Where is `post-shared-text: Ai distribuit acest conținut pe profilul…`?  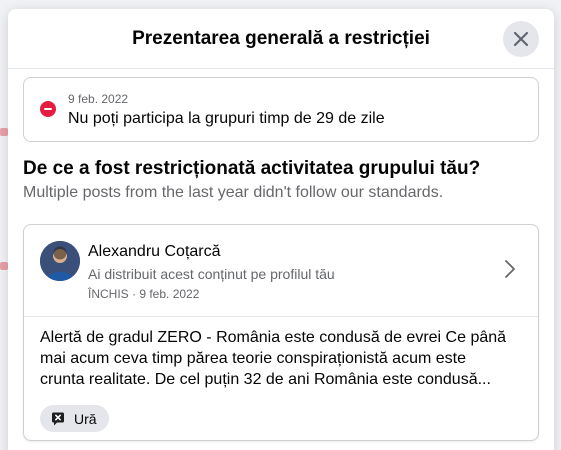 post-shared-text: Ai distribuit acest conținut pe profilul… is located at coordinates (211, 274).